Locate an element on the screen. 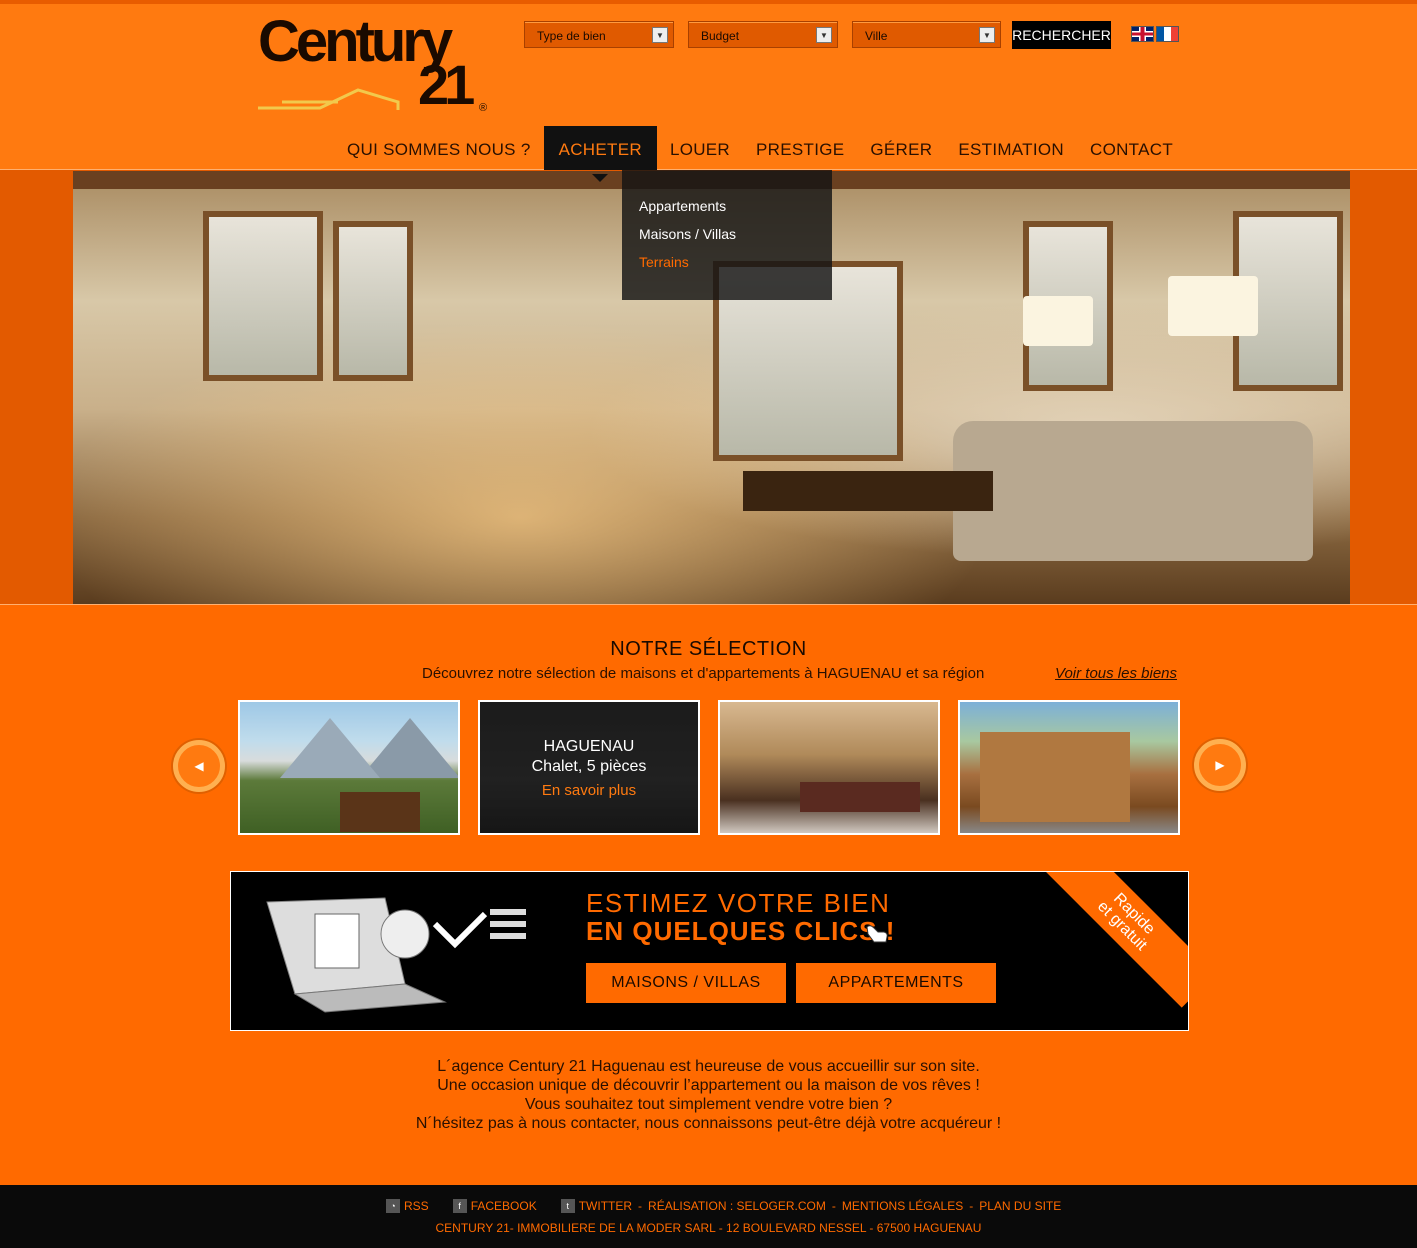 This screenshot has height=1248, width=1417. city-select-label: Ville is located at coordinates (876, 36).